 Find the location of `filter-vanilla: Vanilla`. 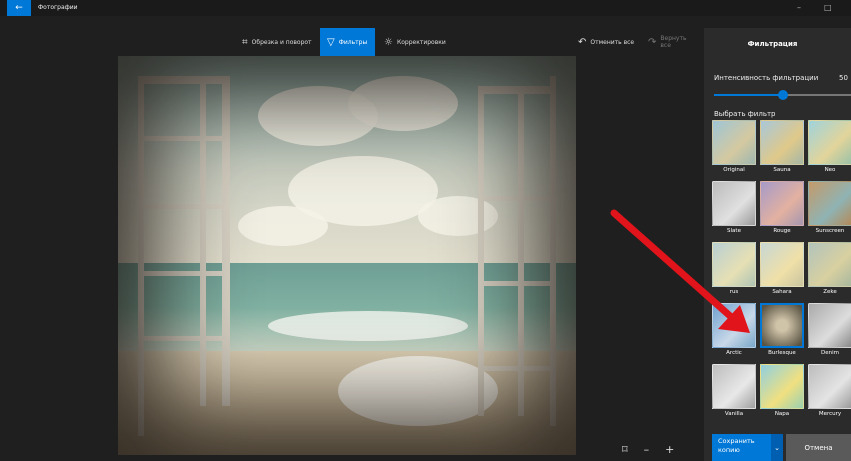

filter-vanilla: Vanilla is located at coordinates (734, 392).